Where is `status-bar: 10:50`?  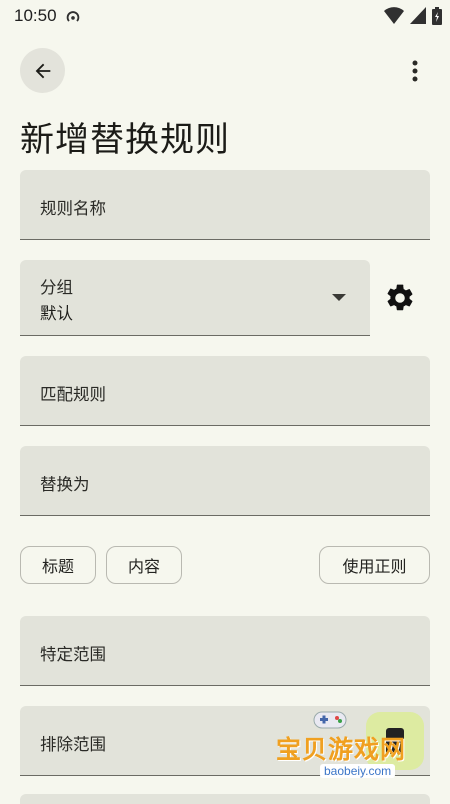 status-bar: 10:50 is located at coordinates (225, 17).